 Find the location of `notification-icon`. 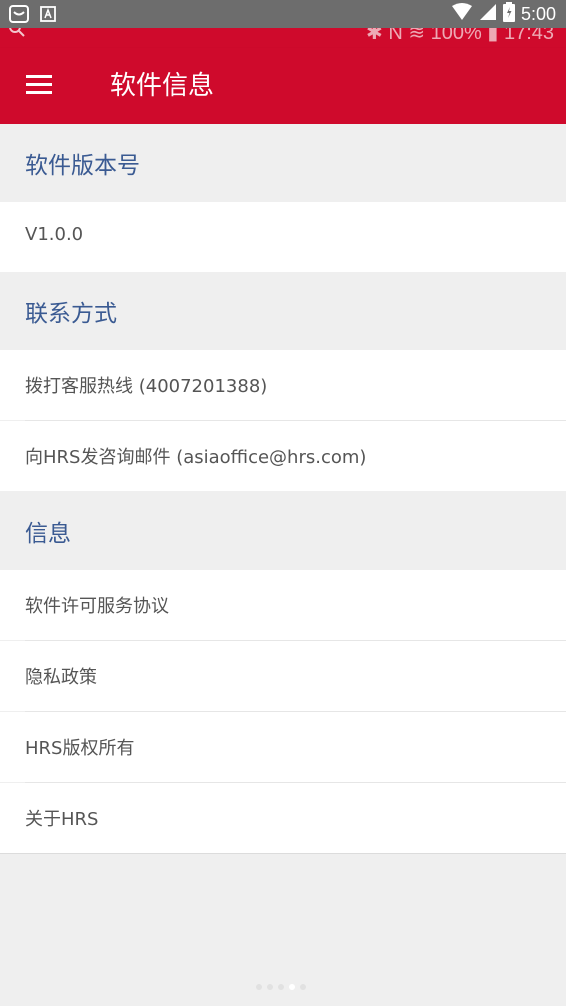

notification-icon is located at coordinates (19, 16).